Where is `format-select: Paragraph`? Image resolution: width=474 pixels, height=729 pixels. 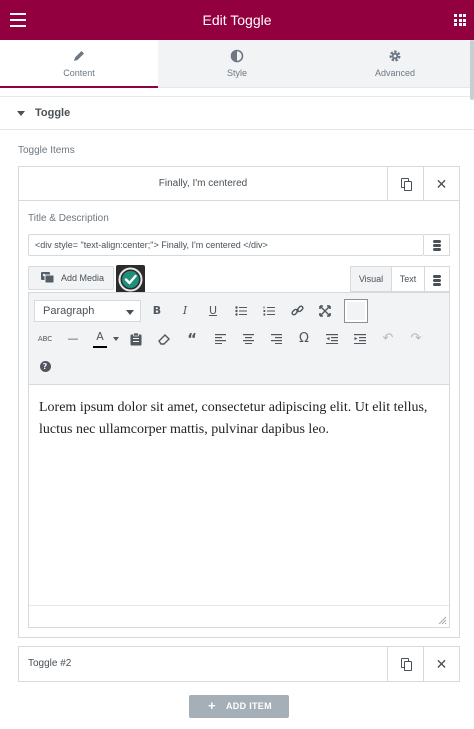
format-select: Paragraph is located at coordinates (87, 311).